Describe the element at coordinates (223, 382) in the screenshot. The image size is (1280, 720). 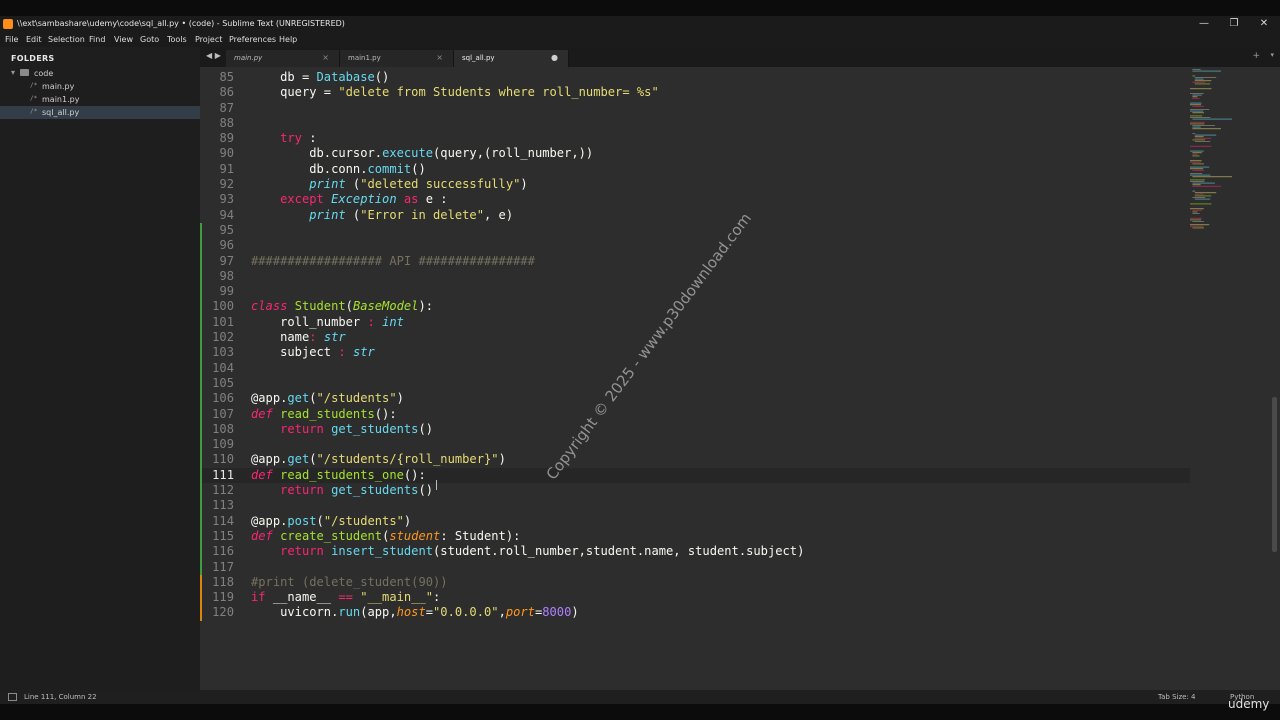
I see `line-number: 105` at that location.